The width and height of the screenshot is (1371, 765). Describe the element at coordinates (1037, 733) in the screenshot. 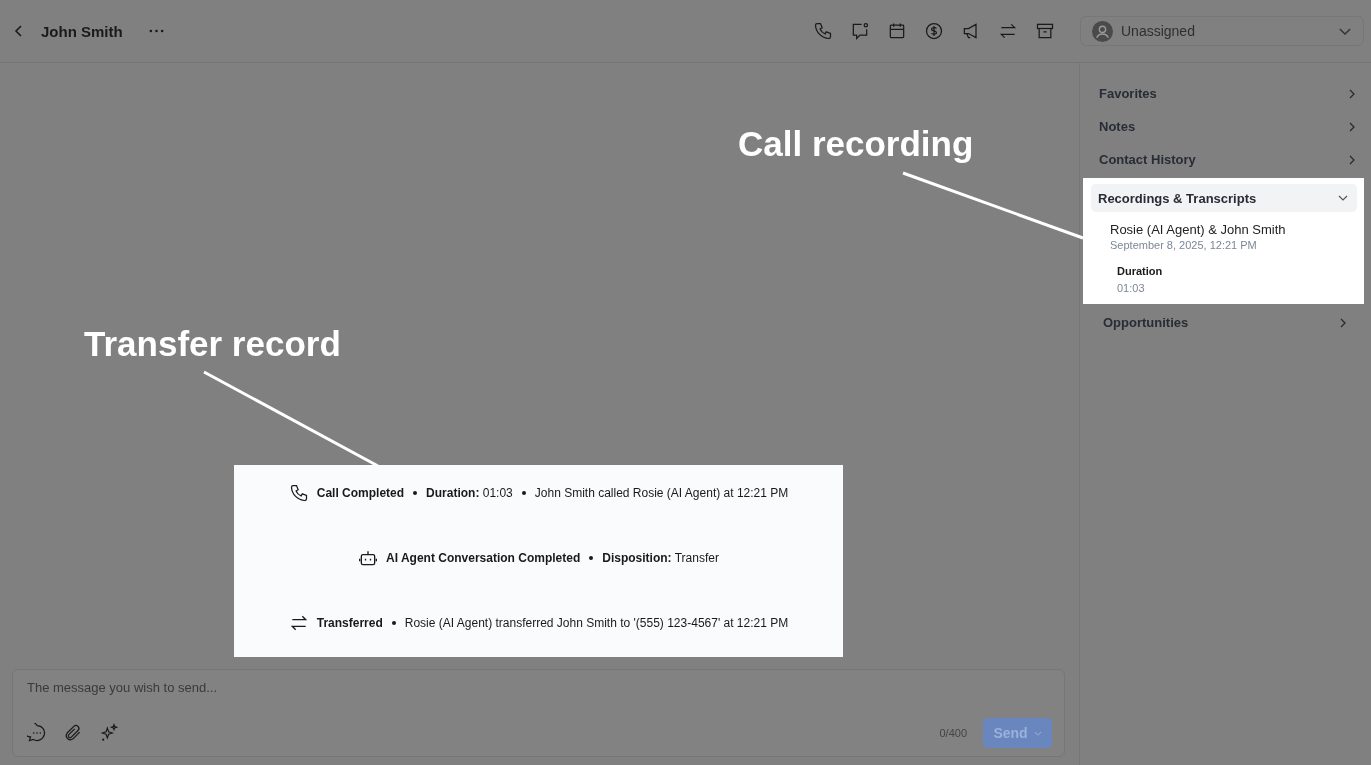

I see `caret-icon` at that location.